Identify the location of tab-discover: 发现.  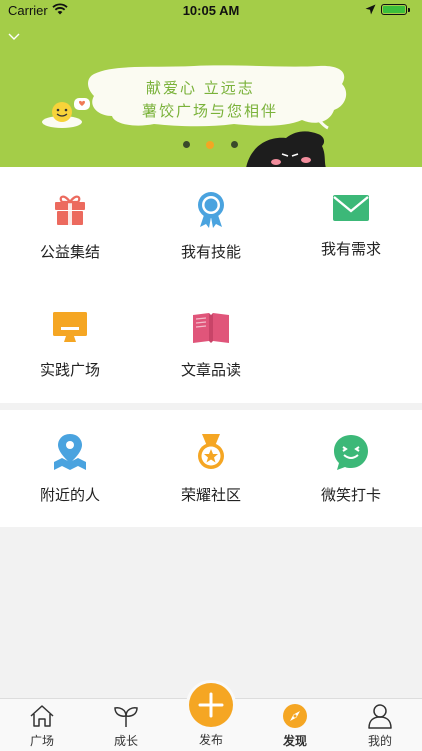
(295, 725).